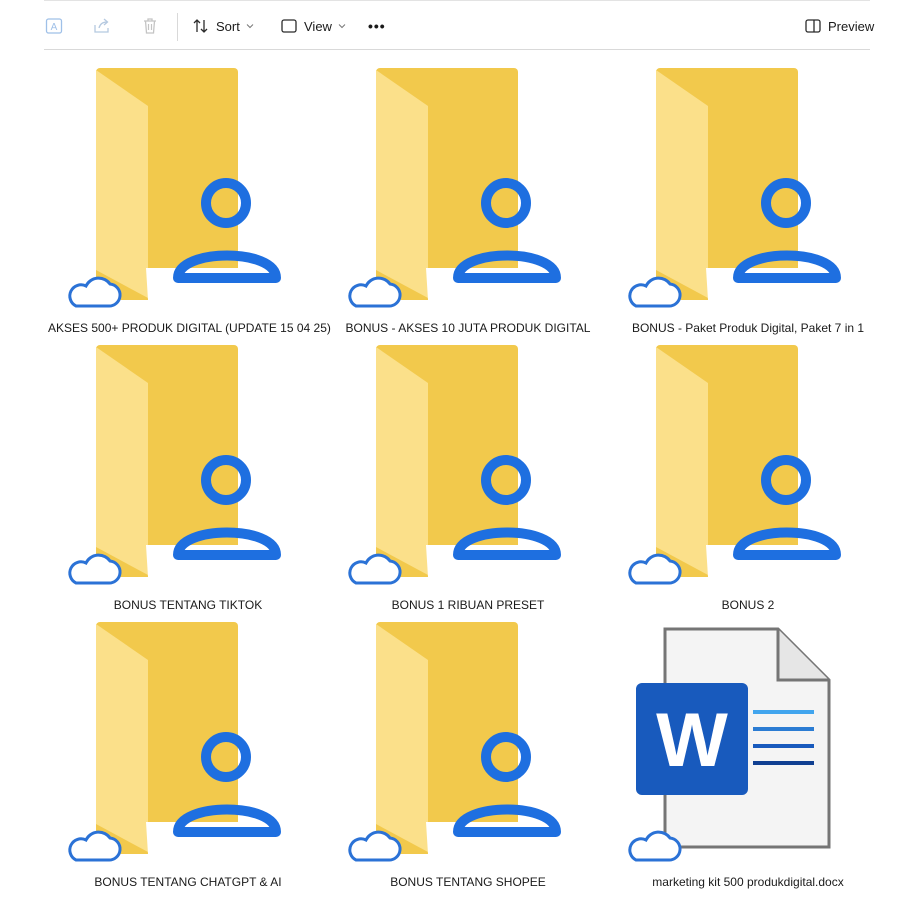 This screenshot has width=914, height=914. I want to click on rename-button: A, so click(54, 26).